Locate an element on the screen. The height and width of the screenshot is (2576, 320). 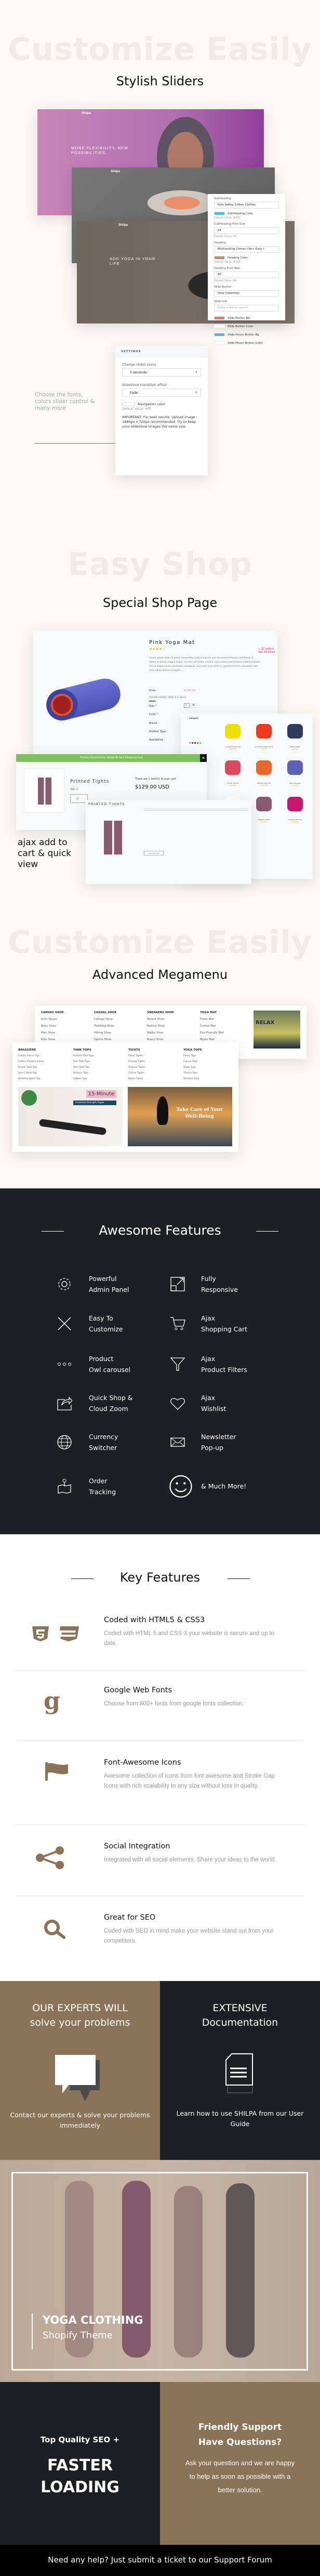
product-card: FLORAL TIGHTS ★★★★★ is located at coordinates (232, 773).